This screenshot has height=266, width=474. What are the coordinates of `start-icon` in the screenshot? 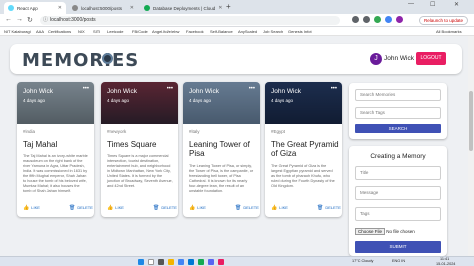 It's located at (141, 262).